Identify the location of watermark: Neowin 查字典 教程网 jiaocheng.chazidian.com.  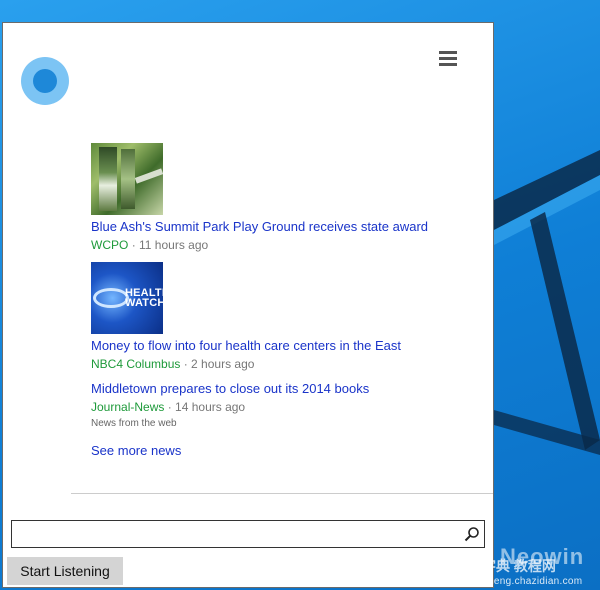
(530, 566).